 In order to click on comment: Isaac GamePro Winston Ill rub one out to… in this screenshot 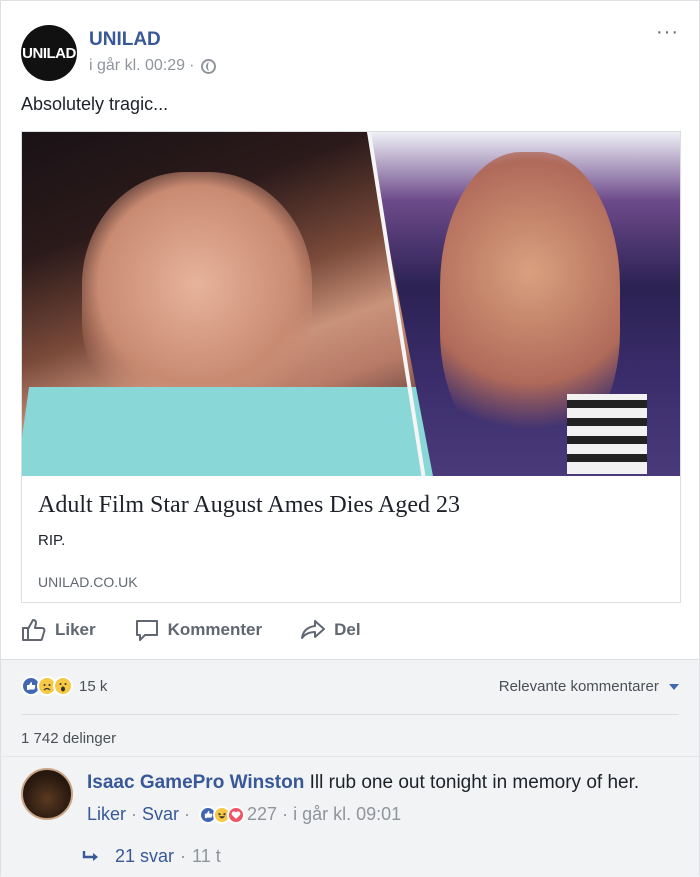, I will do `click(363, 783)`.